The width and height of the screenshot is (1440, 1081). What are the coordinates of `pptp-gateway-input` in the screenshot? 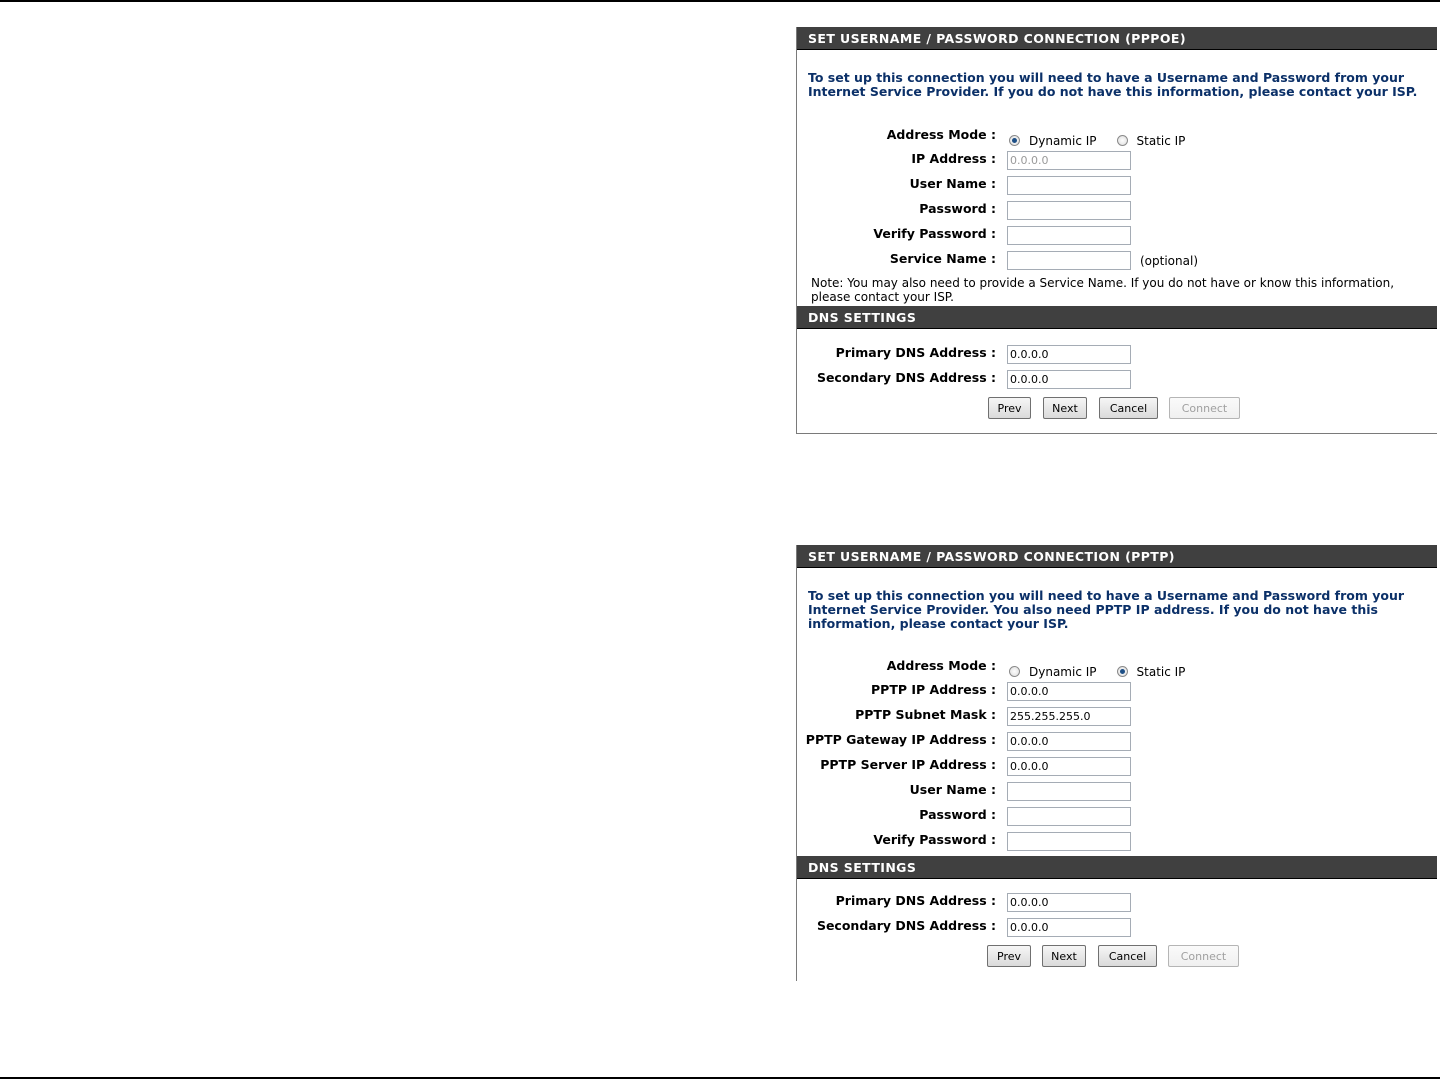 It's located at (1069, 741).